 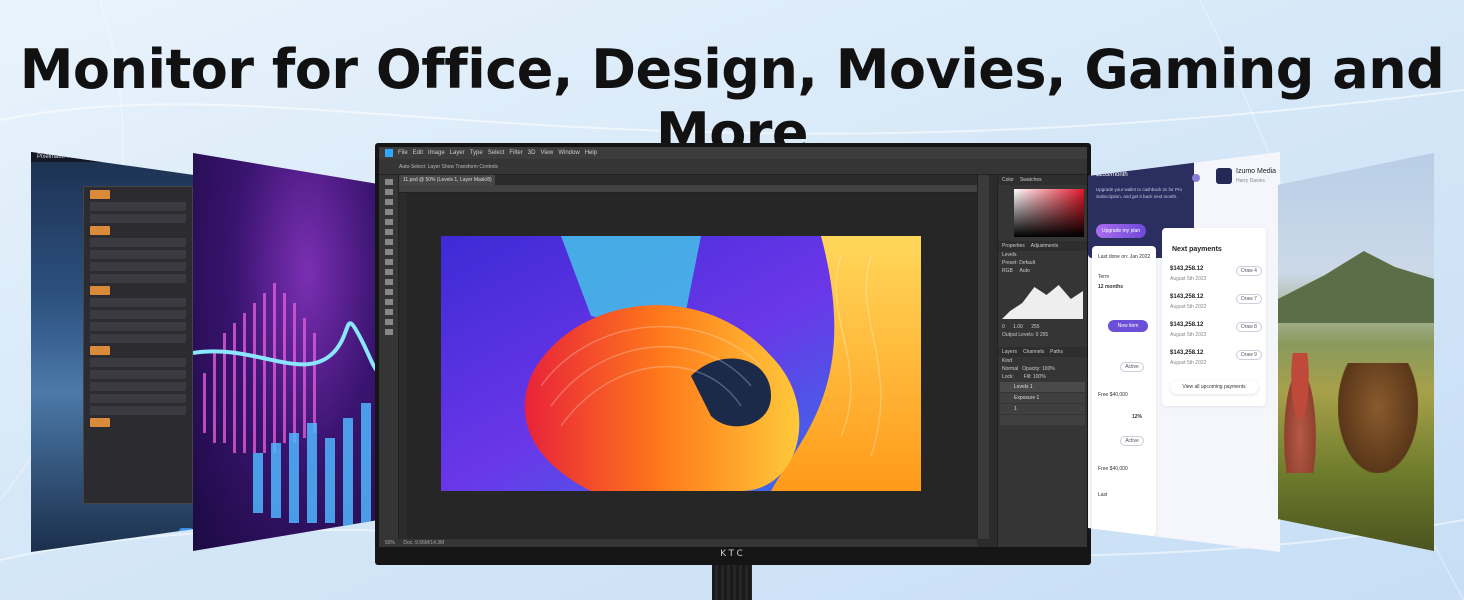 What do you see at coordinates (389, 272) in the screenshot?
I see `eraser-tool-icon` at bounding box center [389, 272].